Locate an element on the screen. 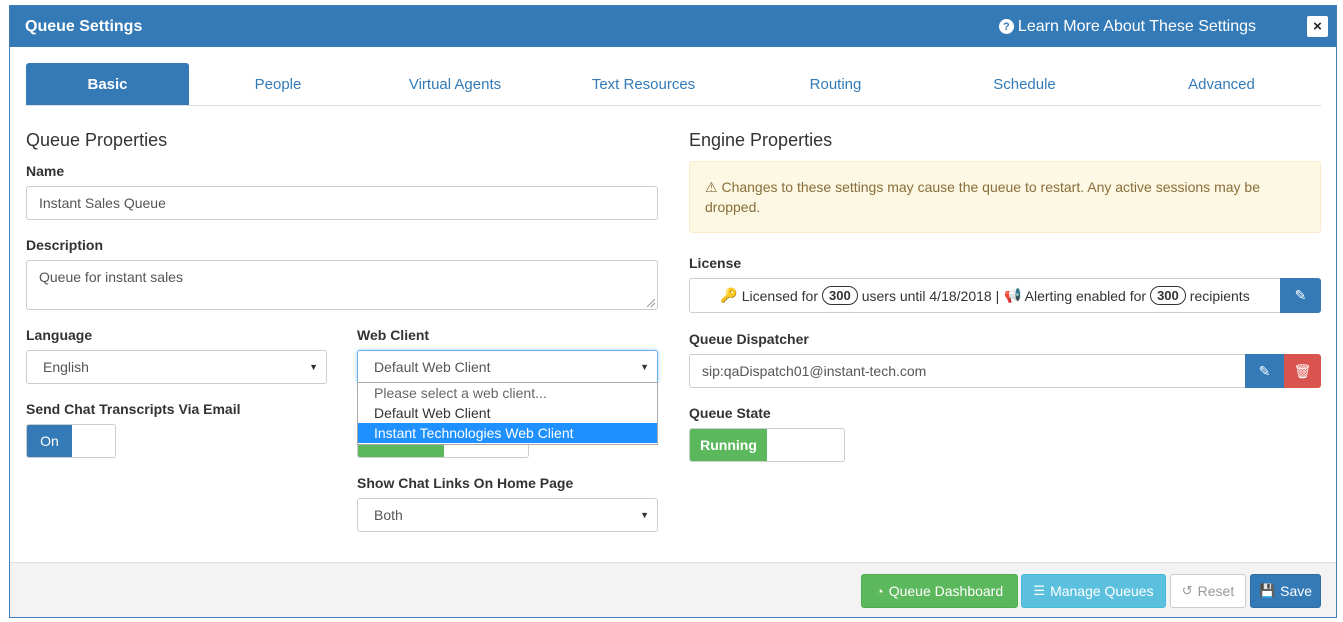 This screenshot has width=1343, height=622. transcripts-toggle: On is located at coordinates (71, 441).